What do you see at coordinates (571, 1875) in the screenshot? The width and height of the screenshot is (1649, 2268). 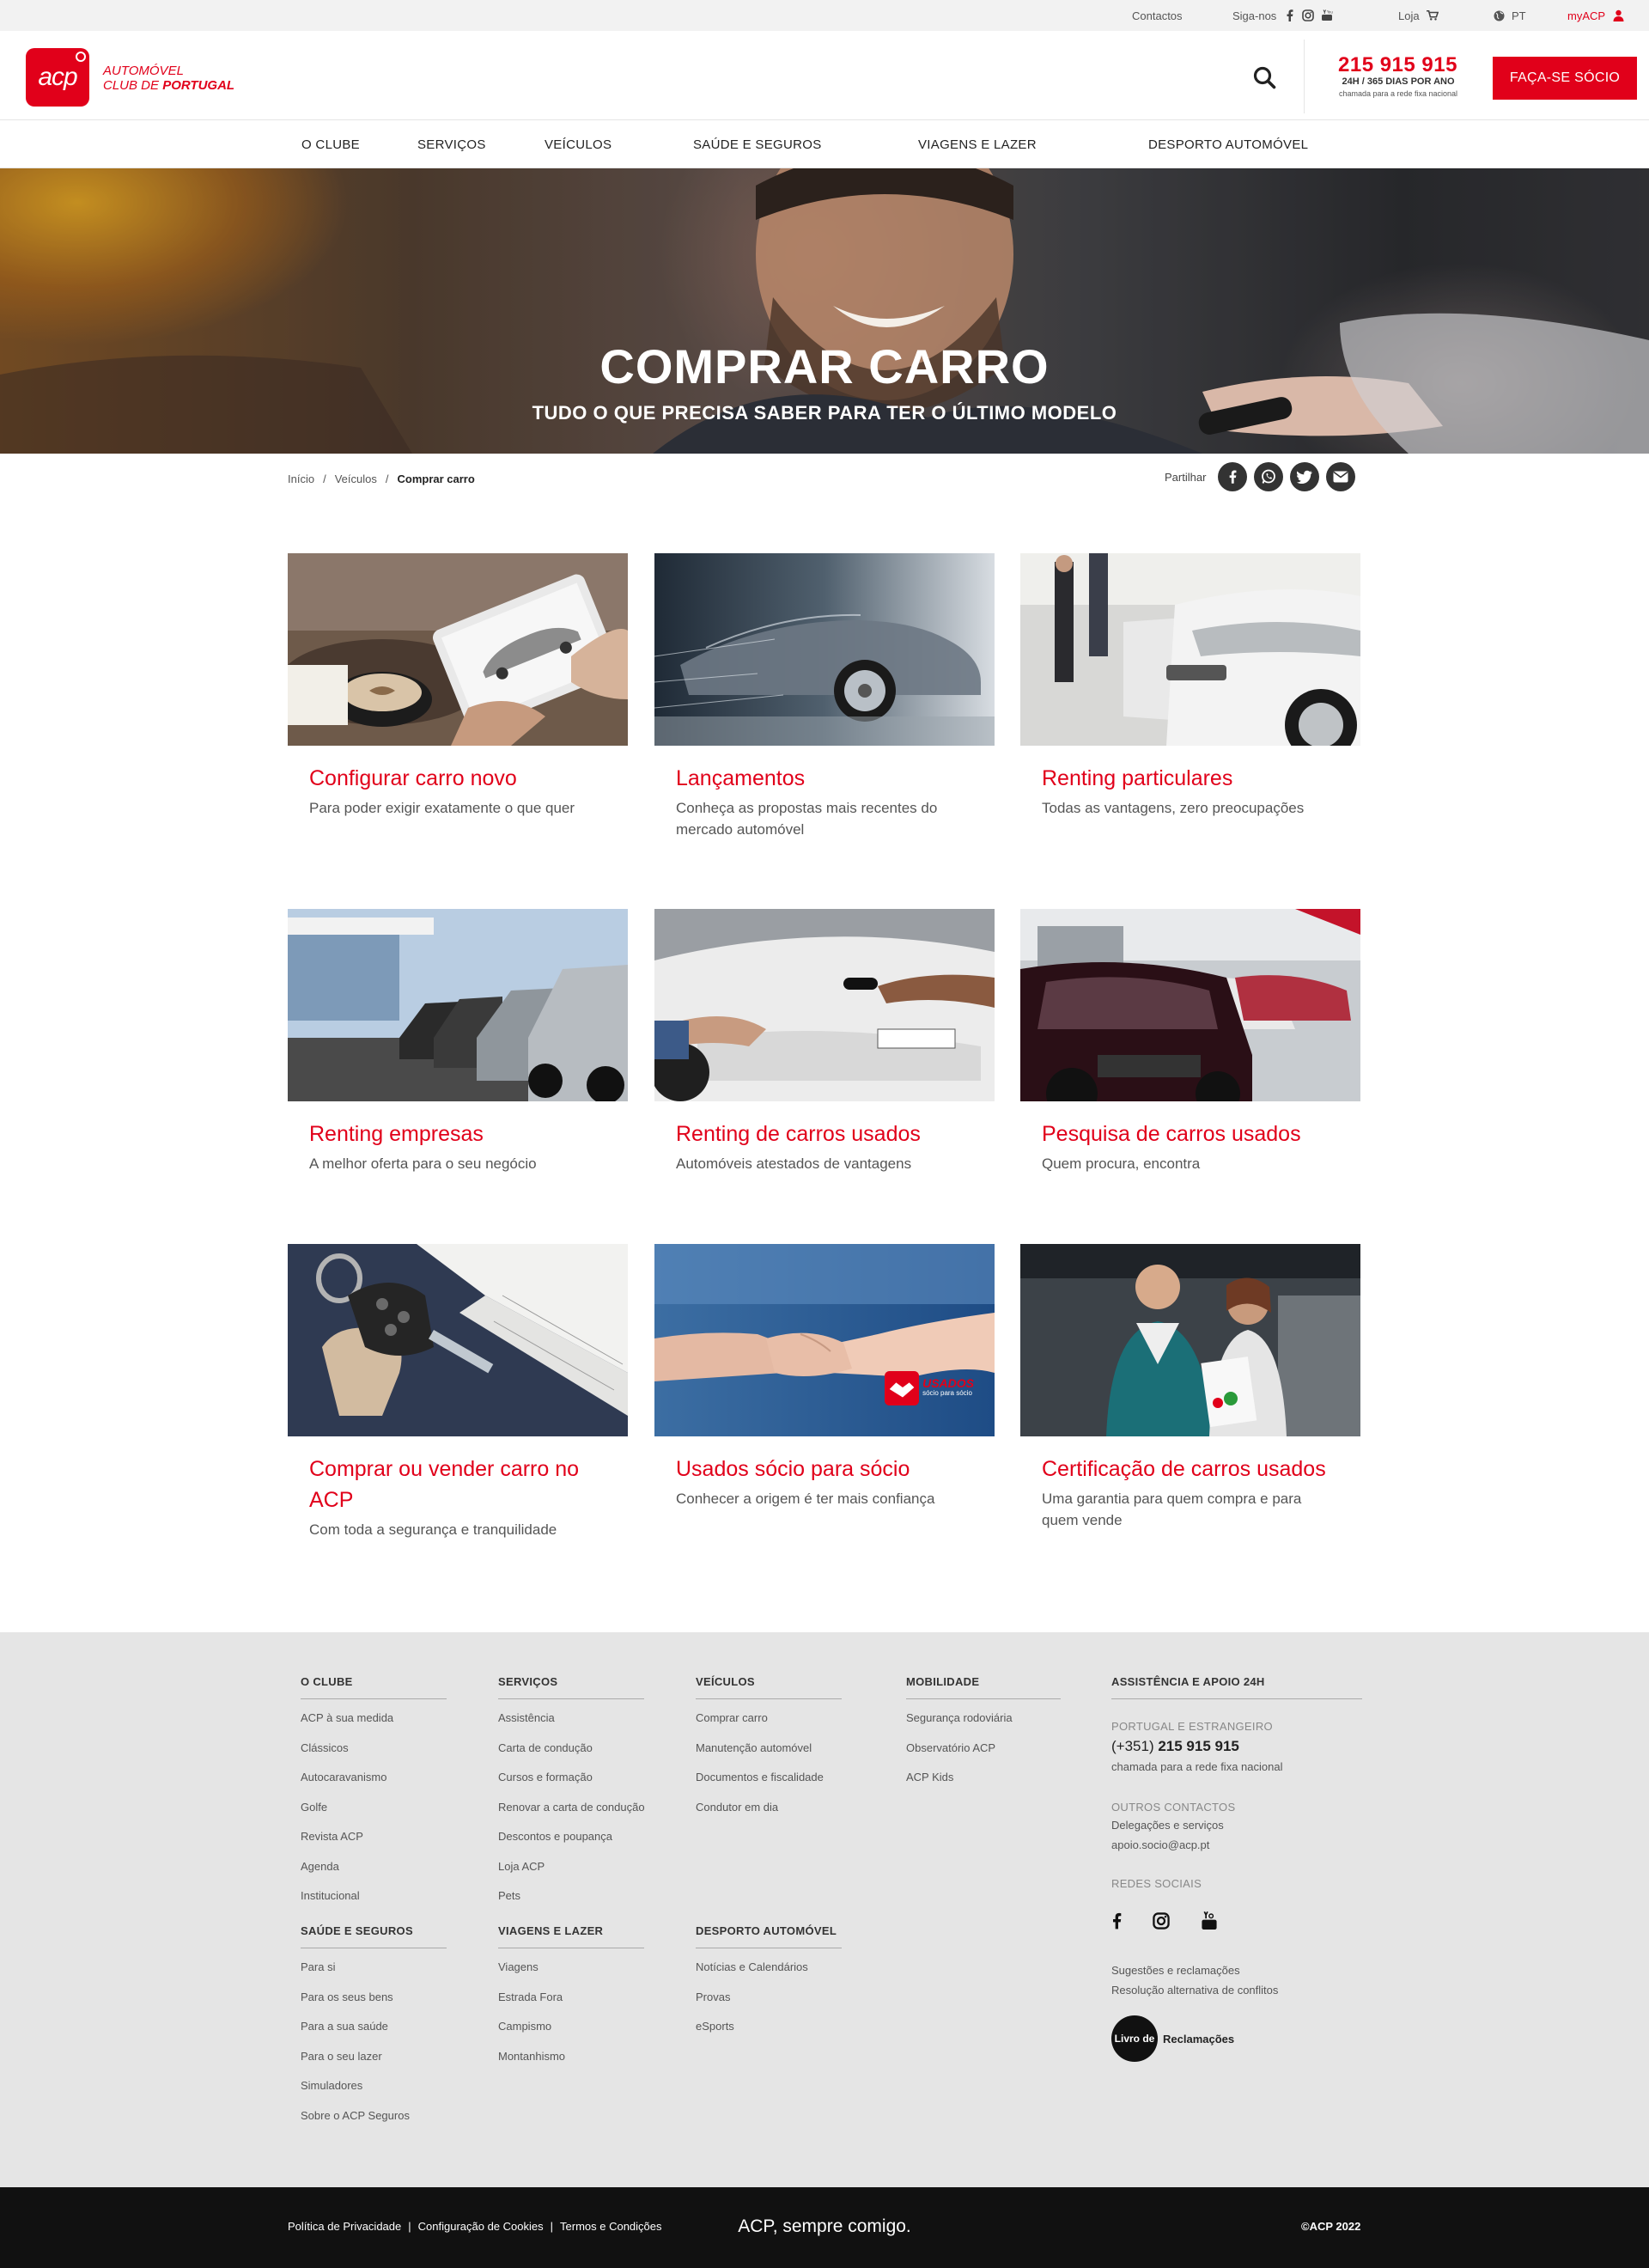 I see `footer-link: Loja ACP` at bounding box center [571, 1875].